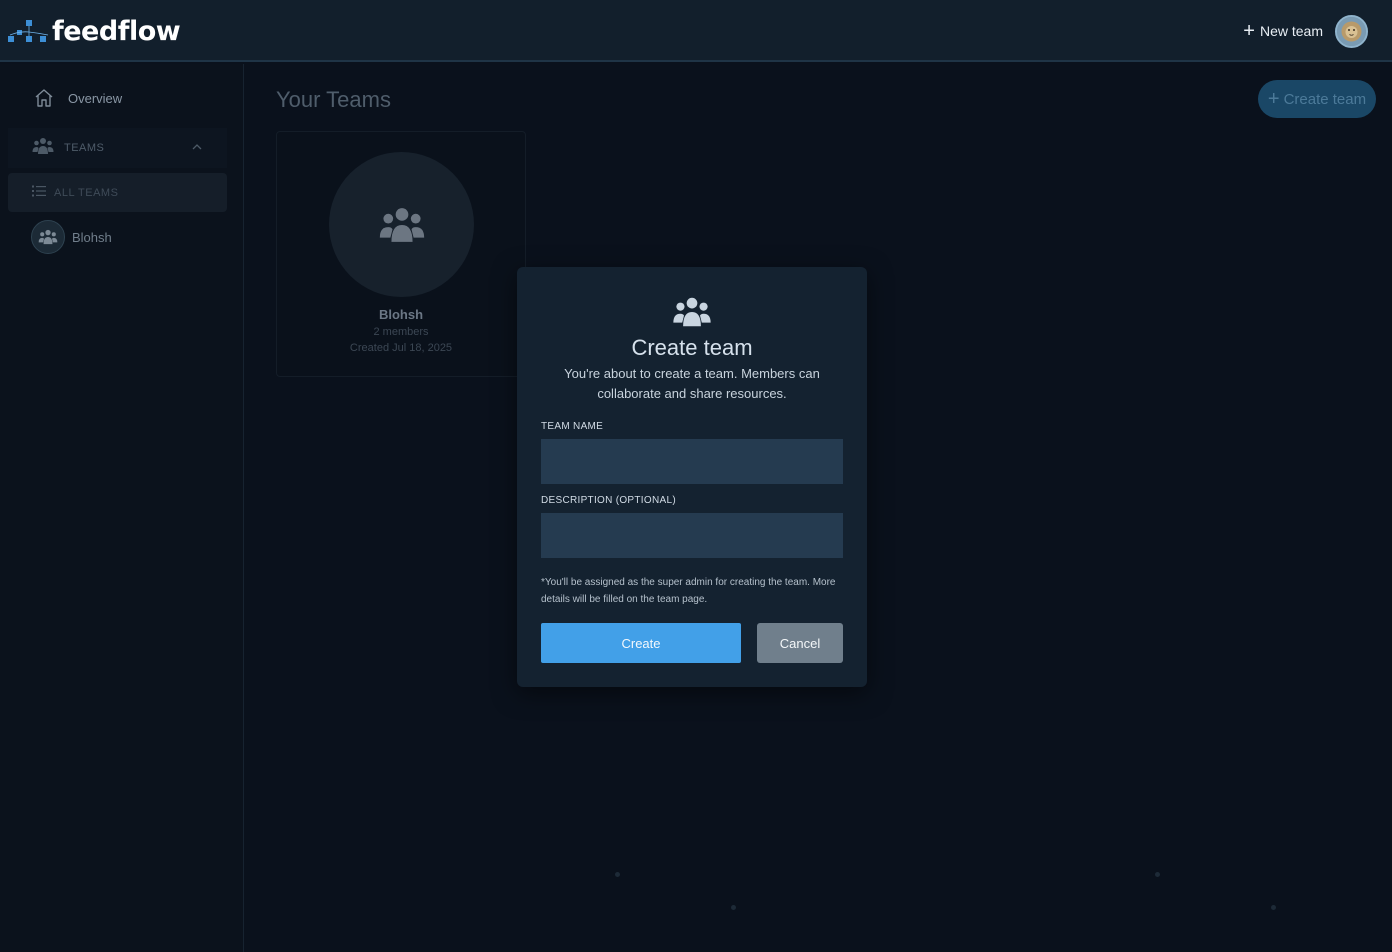 This screenshot has height=952, width=1392. Describe the element at coordinates (86, 192) in the screenshot. I see `sidebar-item-label: ALL TEAMS` at that location.